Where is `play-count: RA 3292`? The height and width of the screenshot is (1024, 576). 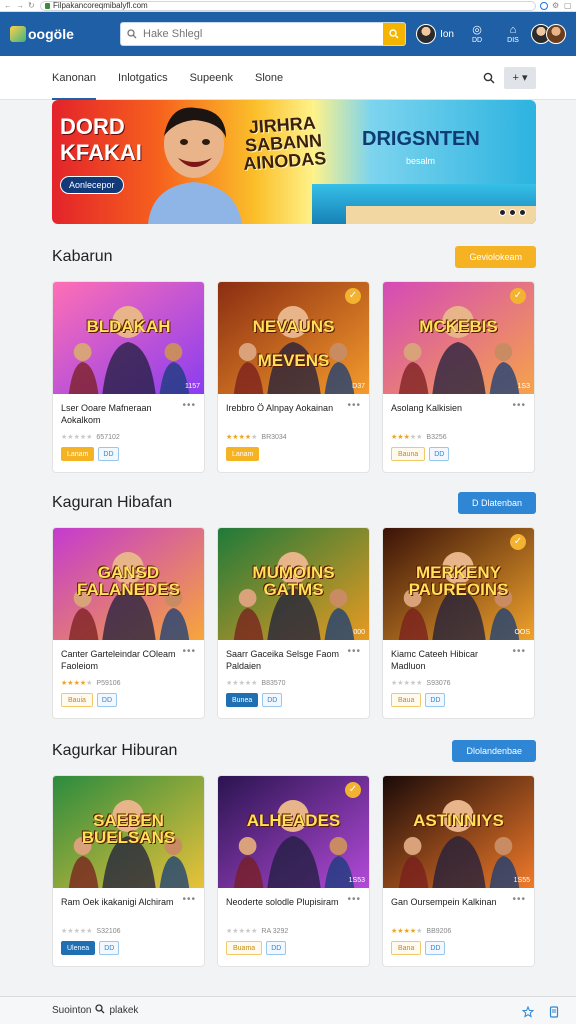
play-count: RA 3292 is located at coordinates (275, 931).